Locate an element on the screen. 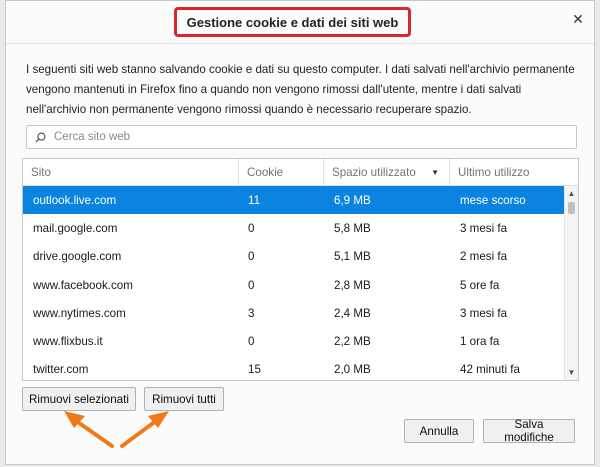 The width and height of the screenshot is (600, 467). table-scrollbar: ▲ ▼ is located at coordinates (571, 283).